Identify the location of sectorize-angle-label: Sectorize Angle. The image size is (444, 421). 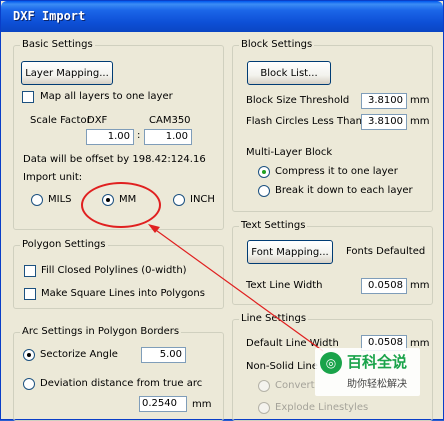
(79, 354).